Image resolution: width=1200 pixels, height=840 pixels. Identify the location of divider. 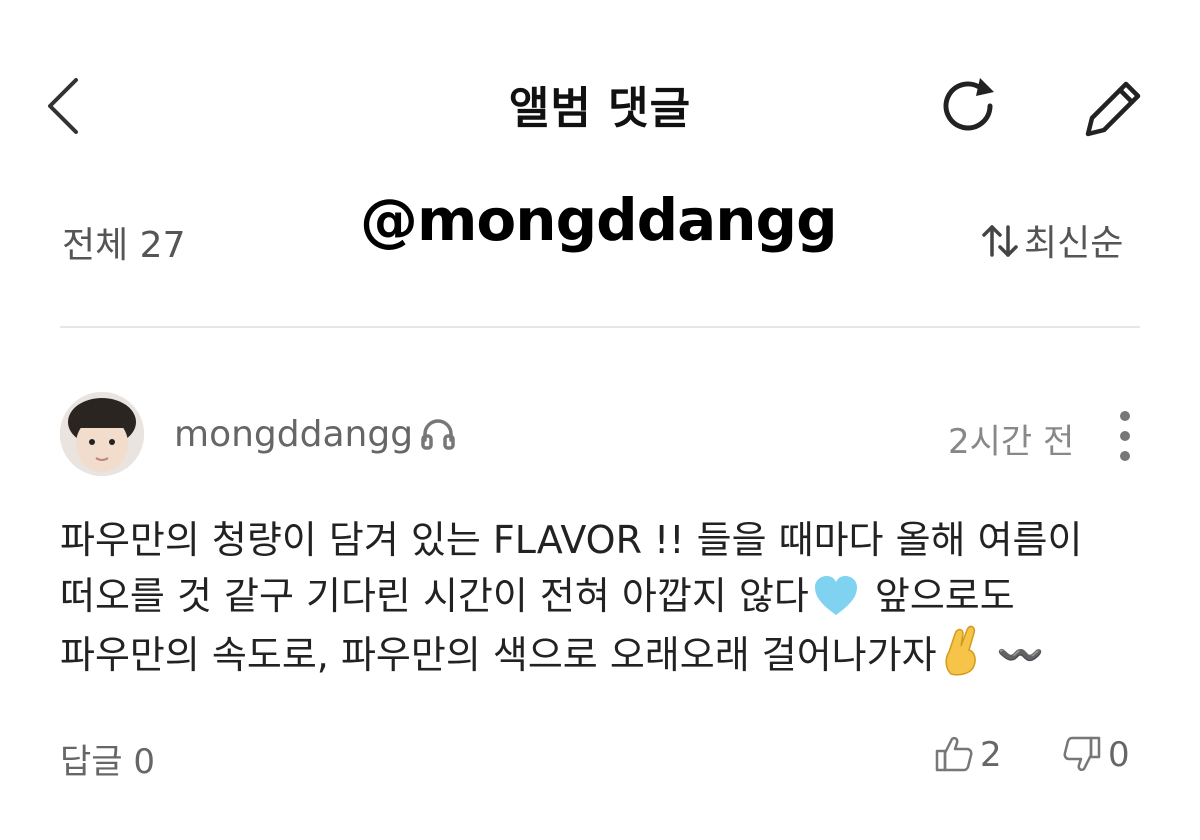
(600, 327).